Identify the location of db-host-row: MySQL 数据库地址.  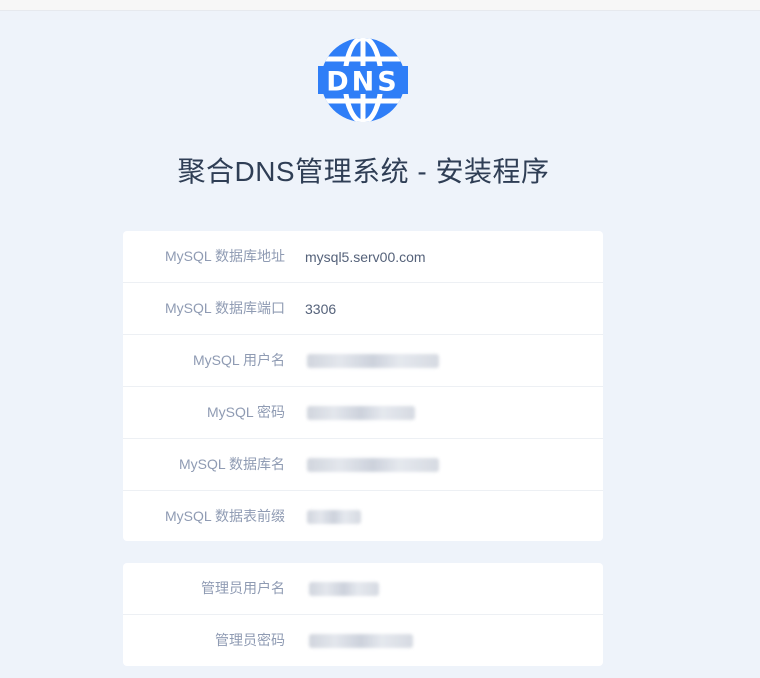
(363, 257).